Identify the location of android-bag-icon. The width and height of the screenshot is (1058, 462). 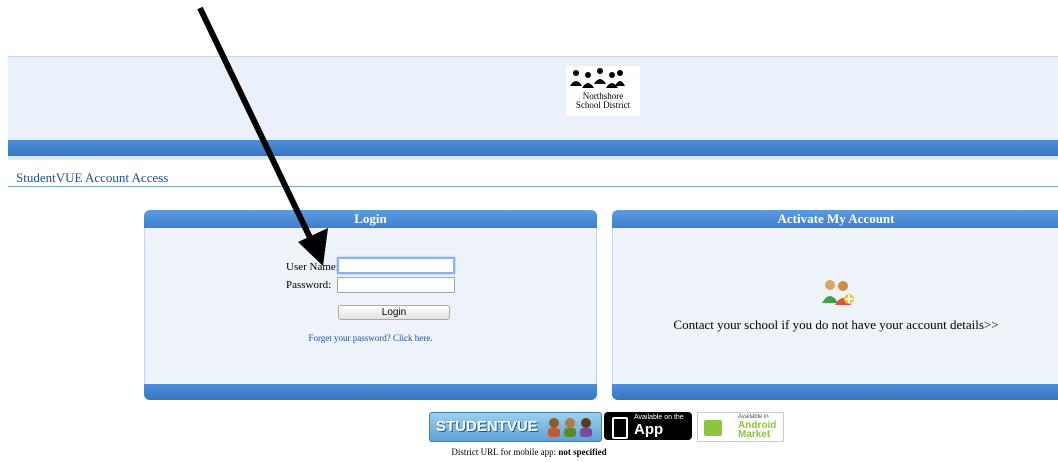
(713, 428).